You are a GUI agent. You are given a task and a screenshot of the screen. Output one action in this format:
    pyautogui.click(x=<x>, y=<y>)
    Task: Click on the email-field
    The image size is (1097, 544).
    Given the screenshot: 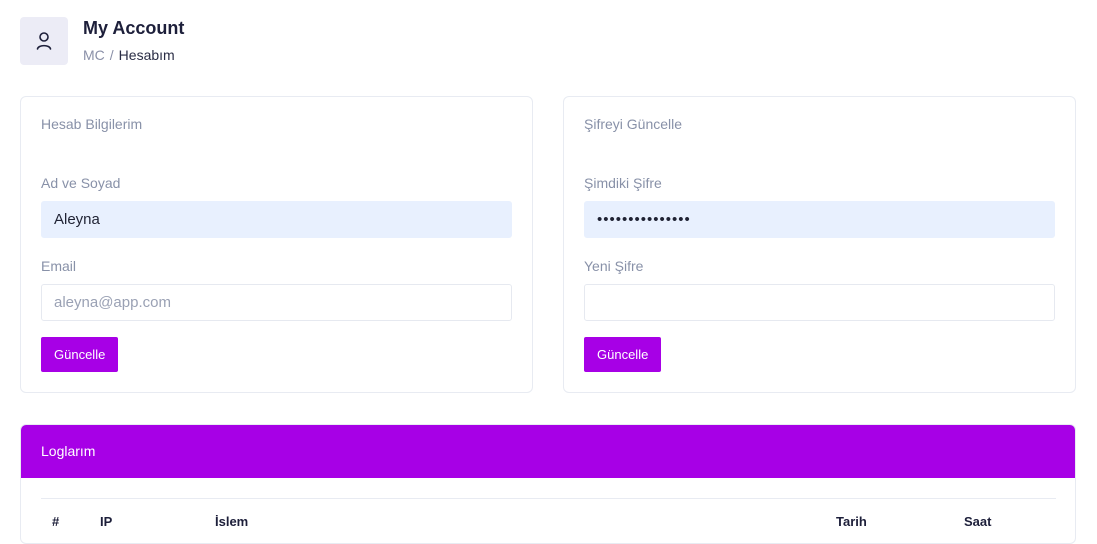 What is the action you would take?
    pyautogui.click(x=276, y=302)
    